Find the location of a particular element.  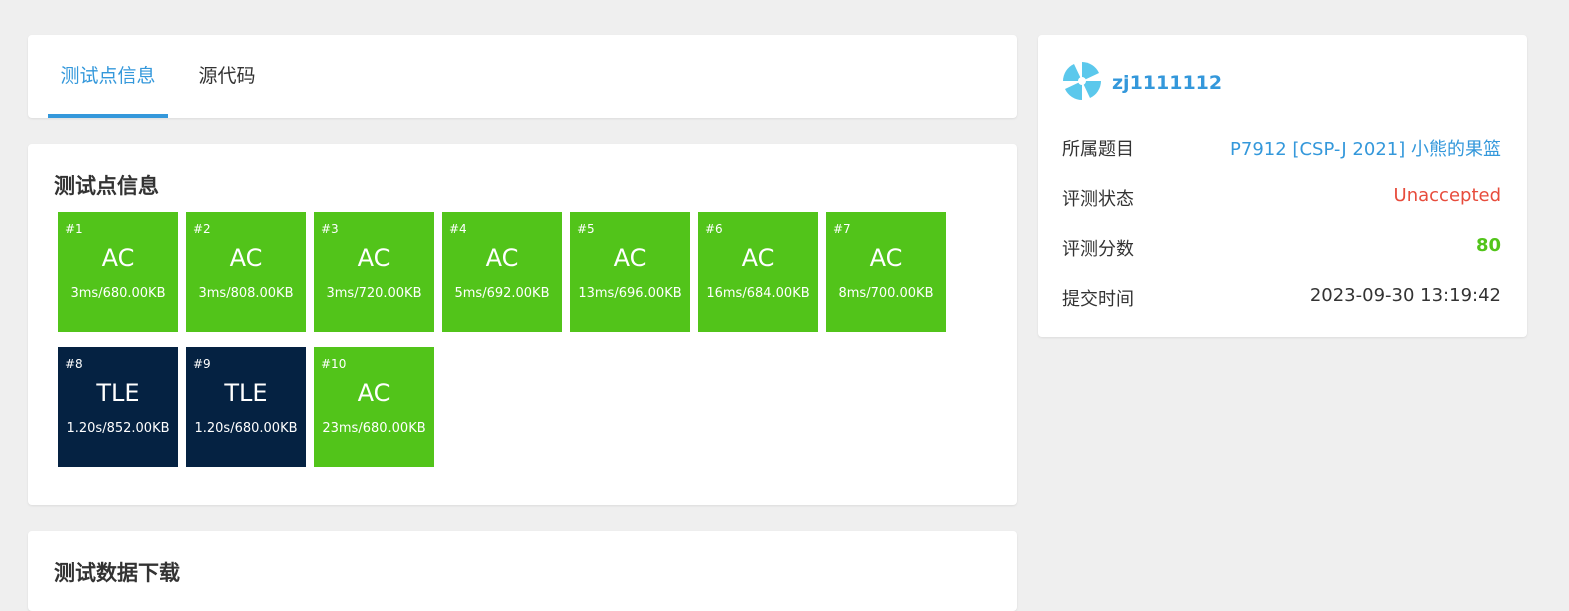

status-row: 评测状态 Unaccepted is located at coordinates (1281, 198).